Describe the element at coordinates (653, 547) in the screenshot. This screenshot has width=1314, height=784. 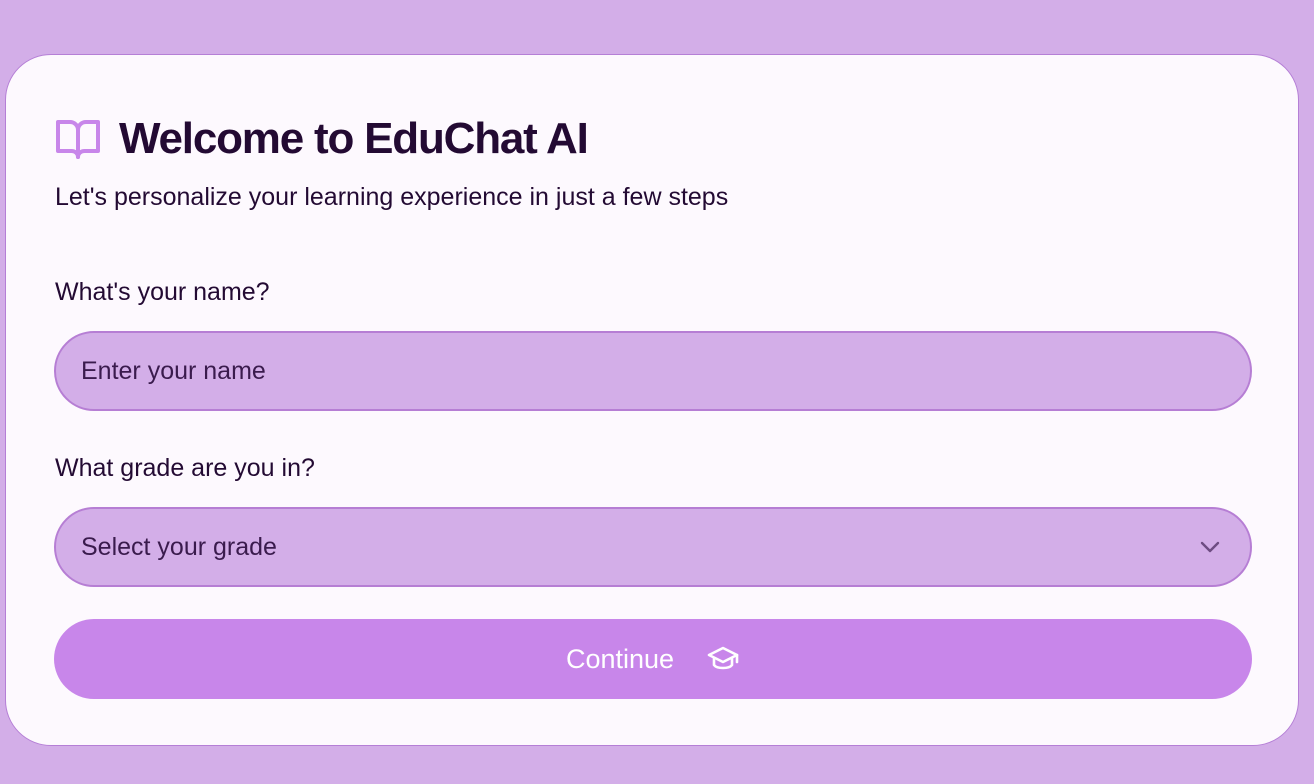
I see `grade-select: Select your grade` at that location.